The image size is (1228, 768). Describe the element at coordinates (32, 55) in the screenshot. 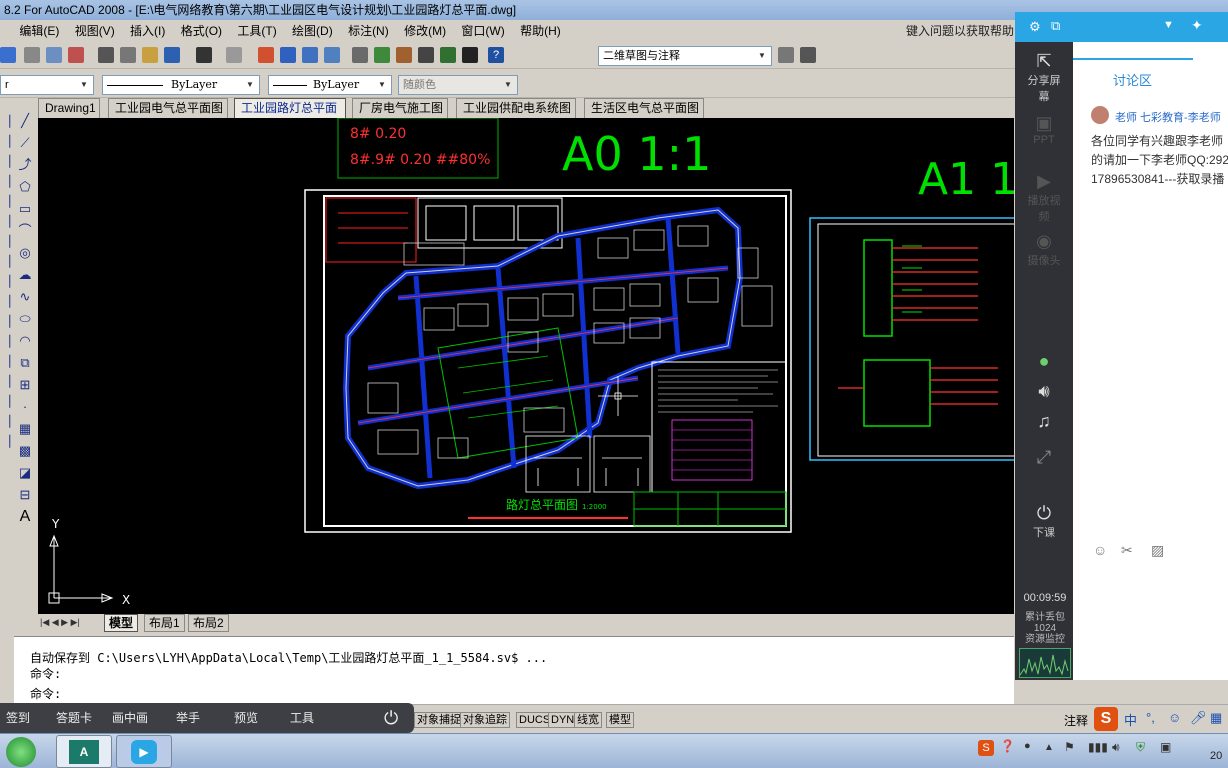

I see `print-icon` at that location.